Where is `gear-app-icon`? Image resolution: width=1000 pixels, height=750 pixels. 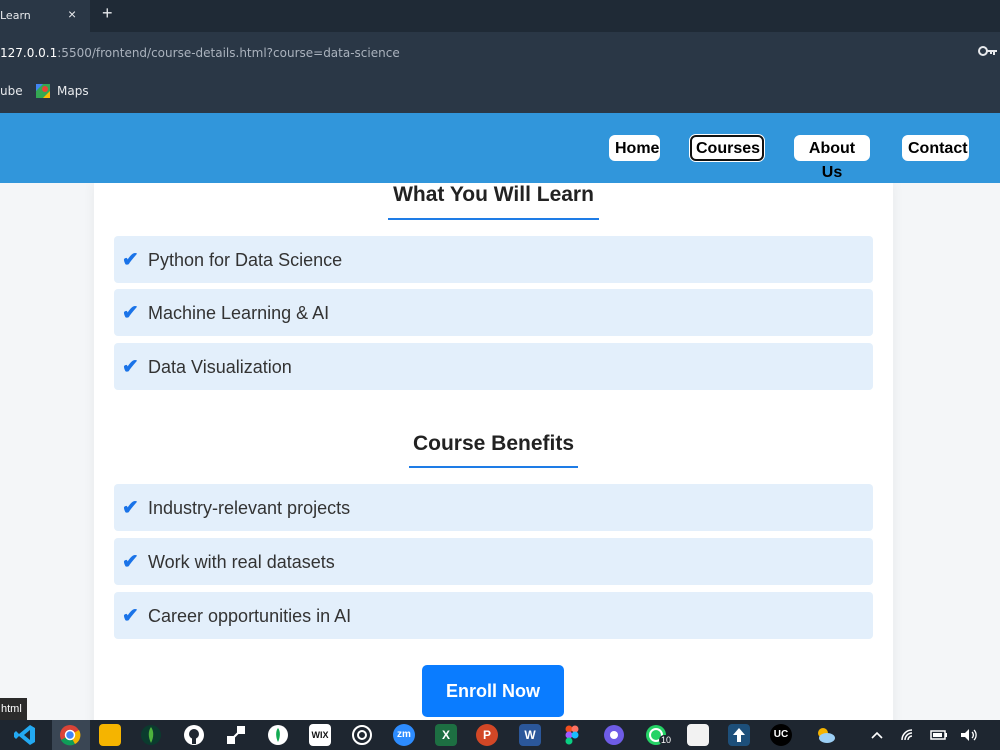 gear-app-icon is located at coordinates (614, 735).